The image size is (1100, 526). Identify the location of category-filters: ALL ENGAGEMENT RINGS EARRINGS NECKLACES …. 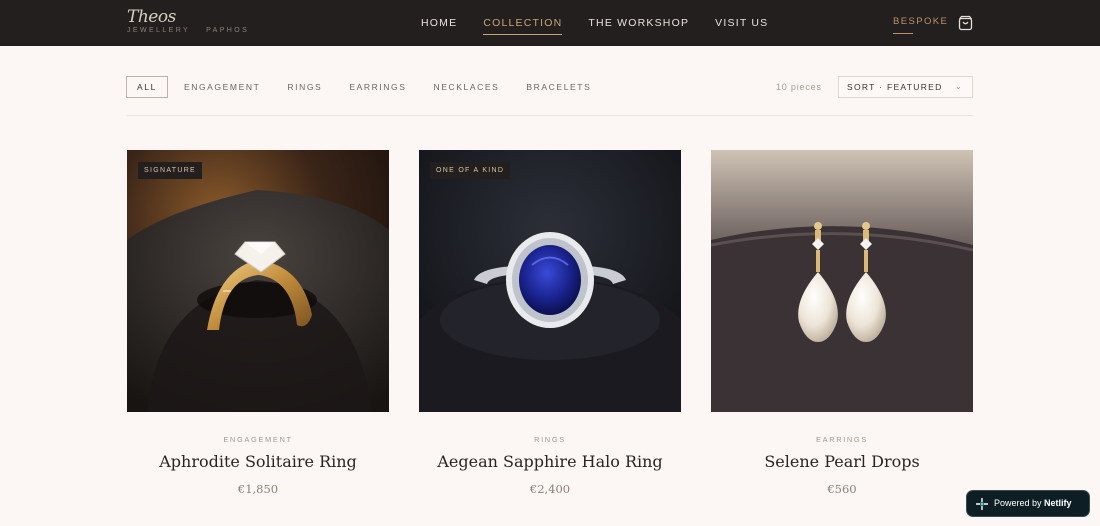
(372, 87).